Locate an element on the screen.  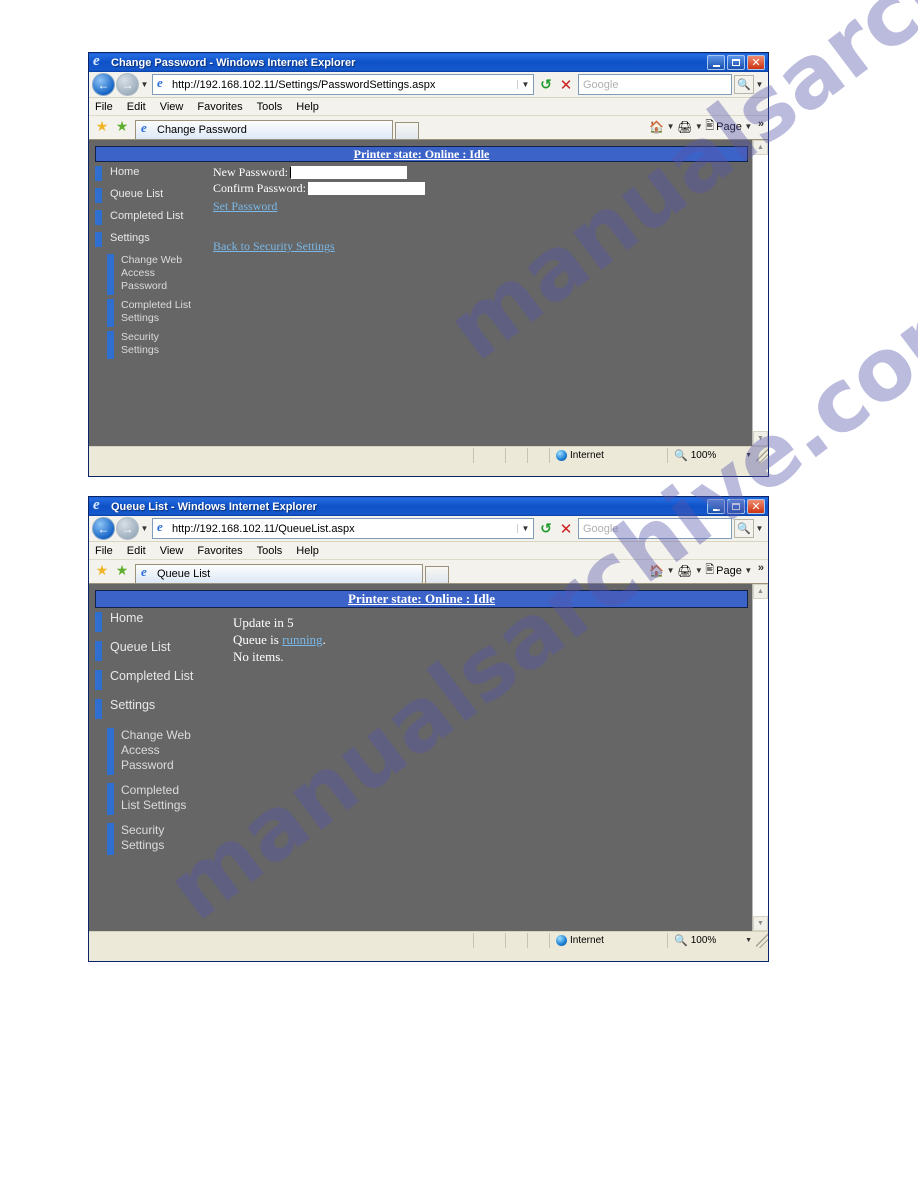
new-password-input is located at coordinates (348, 172).